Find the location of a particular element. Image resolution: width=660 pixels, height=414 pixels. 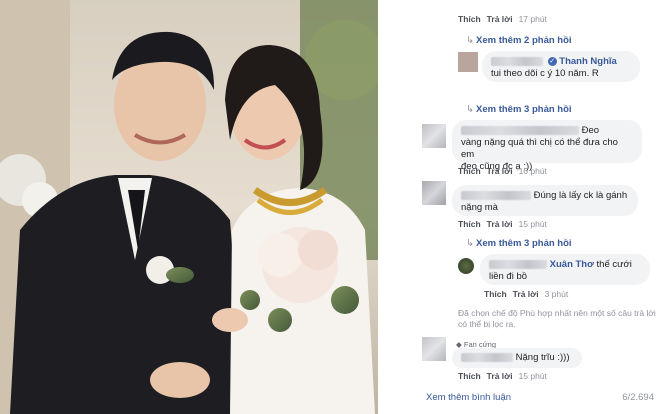

view-more-replies-link: ↳ Xem thêm 2 phản hồi is located at coordinates (519, 40).